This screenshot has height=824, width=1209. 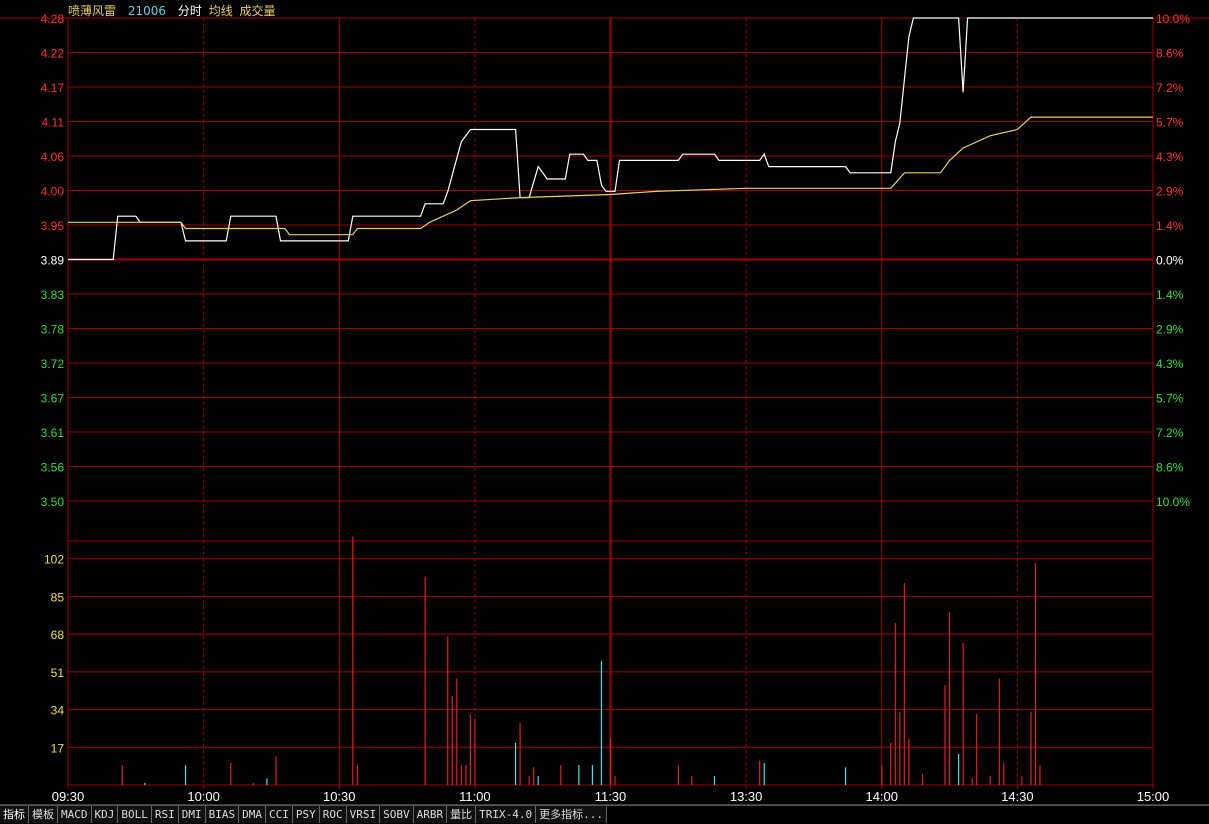 What do you see at coordinates (220, 11) in the screenshot?
I see `label-average: 均线` at bounding box center [220, 11].